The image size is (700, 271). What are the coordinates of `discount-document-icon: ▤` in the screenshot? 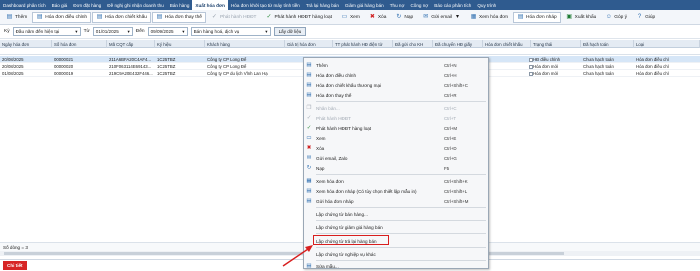 It's located at (99, 17).